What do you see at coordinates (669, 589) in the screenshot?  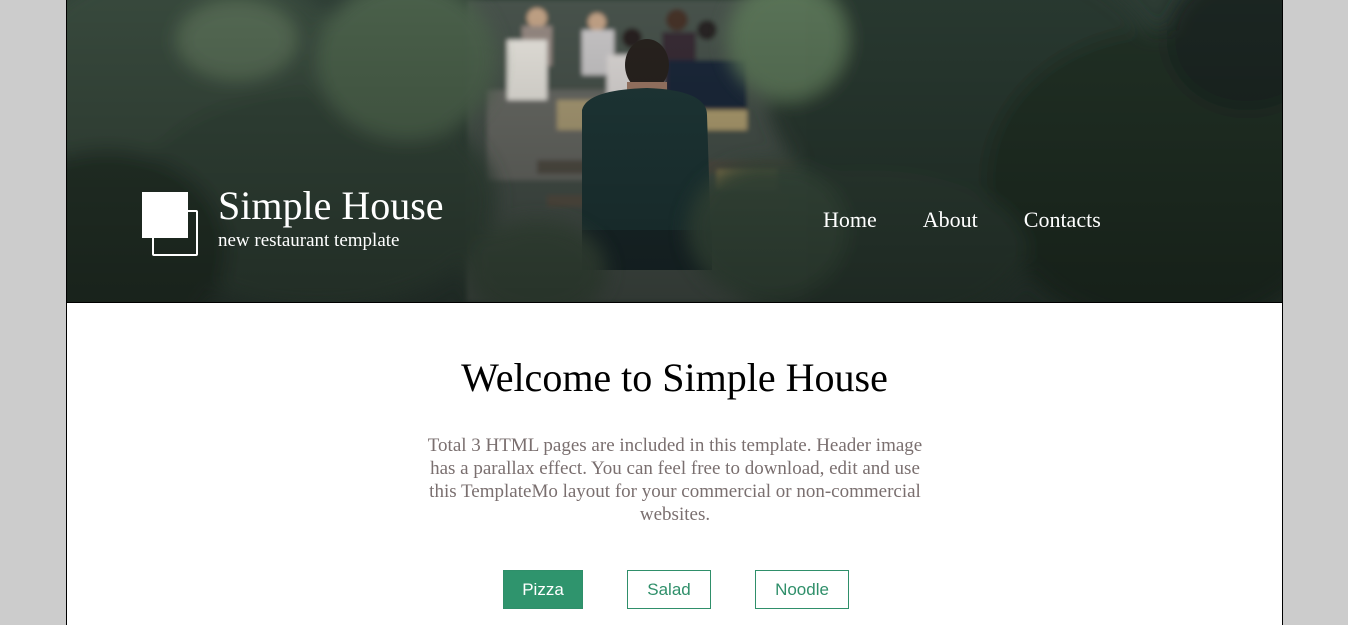 I see `tab-salad: Salad` at bounding box center [669, 589].